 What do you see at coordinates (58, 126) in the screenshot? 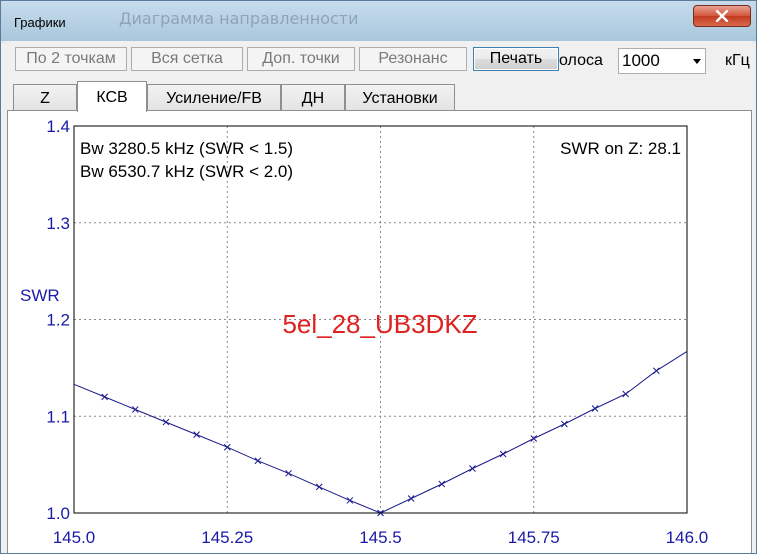
I see `y-tick-label: 1.4` at bounding box center [58, 126].